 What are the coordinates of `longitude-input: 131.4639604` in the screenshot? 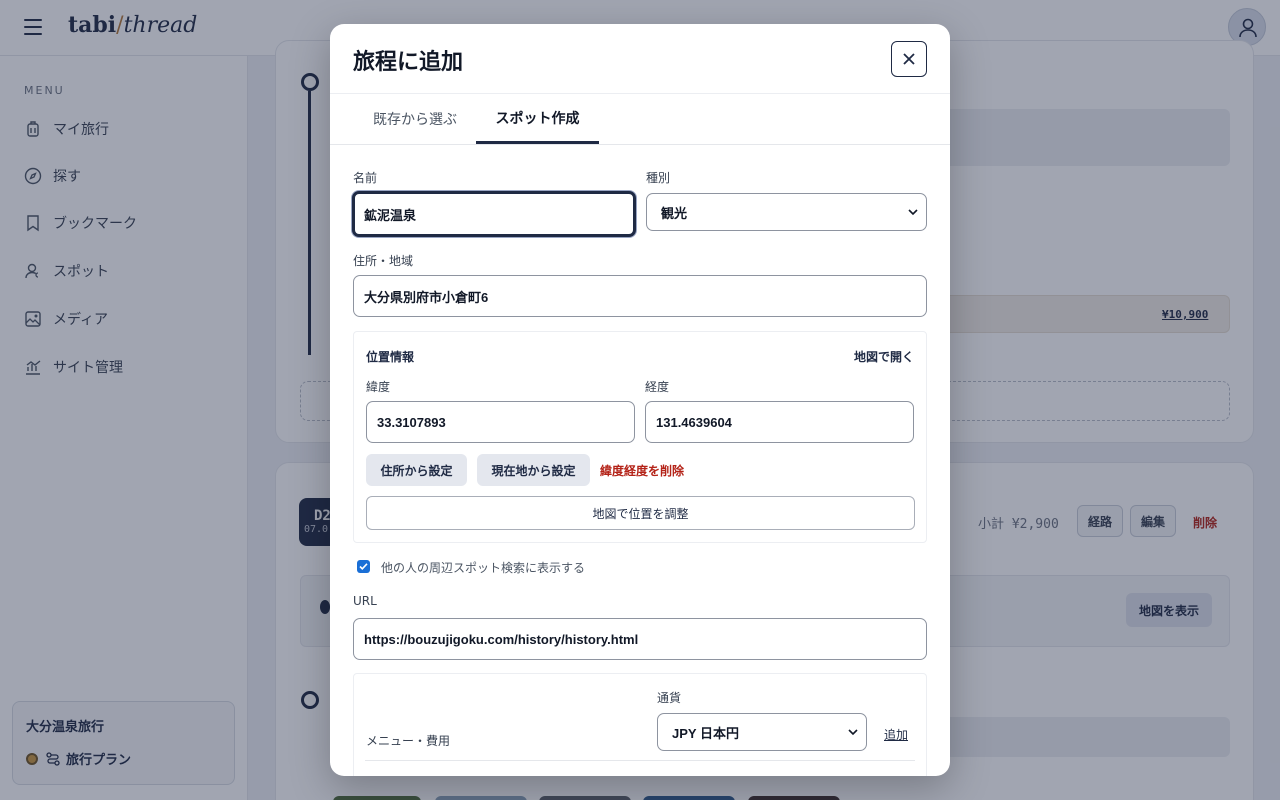 It's located at (779, 422).